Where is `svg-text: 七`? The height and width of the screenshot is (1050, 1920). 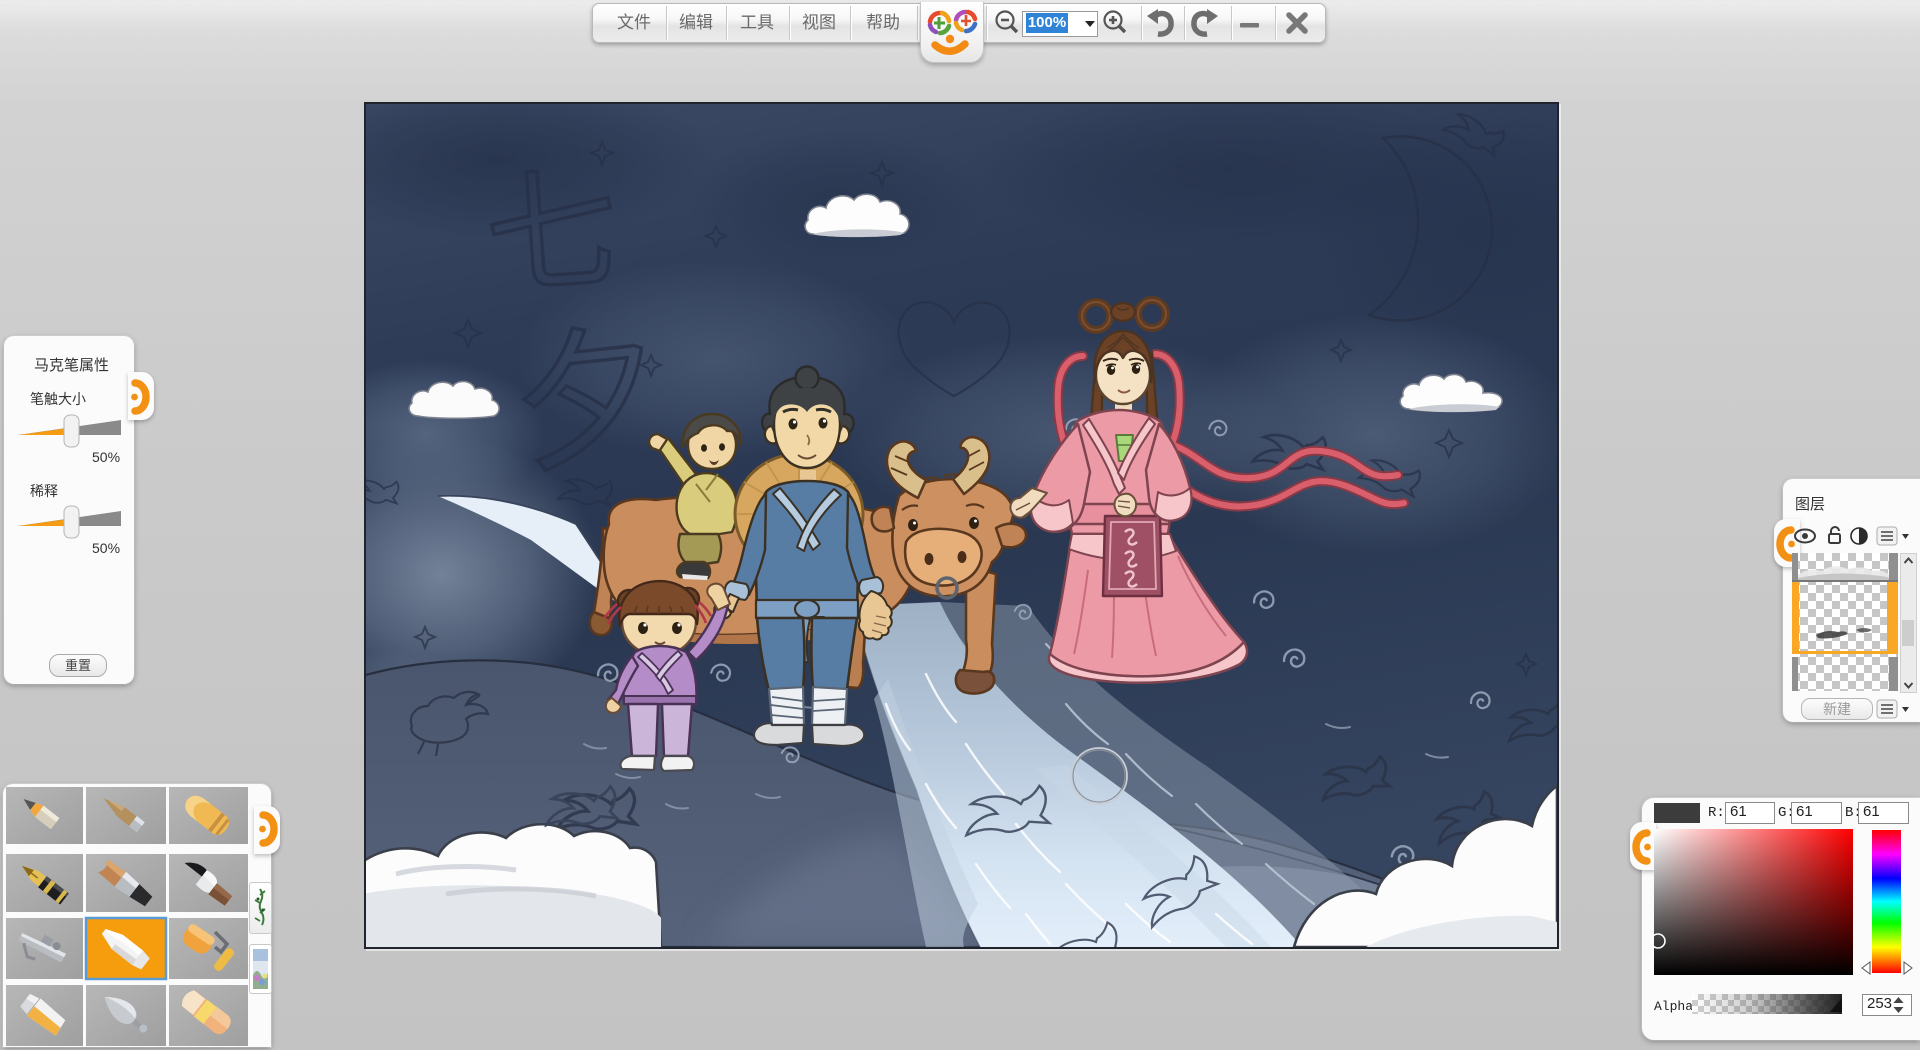 svg-text: 七 is located at coordinates (552, 234).